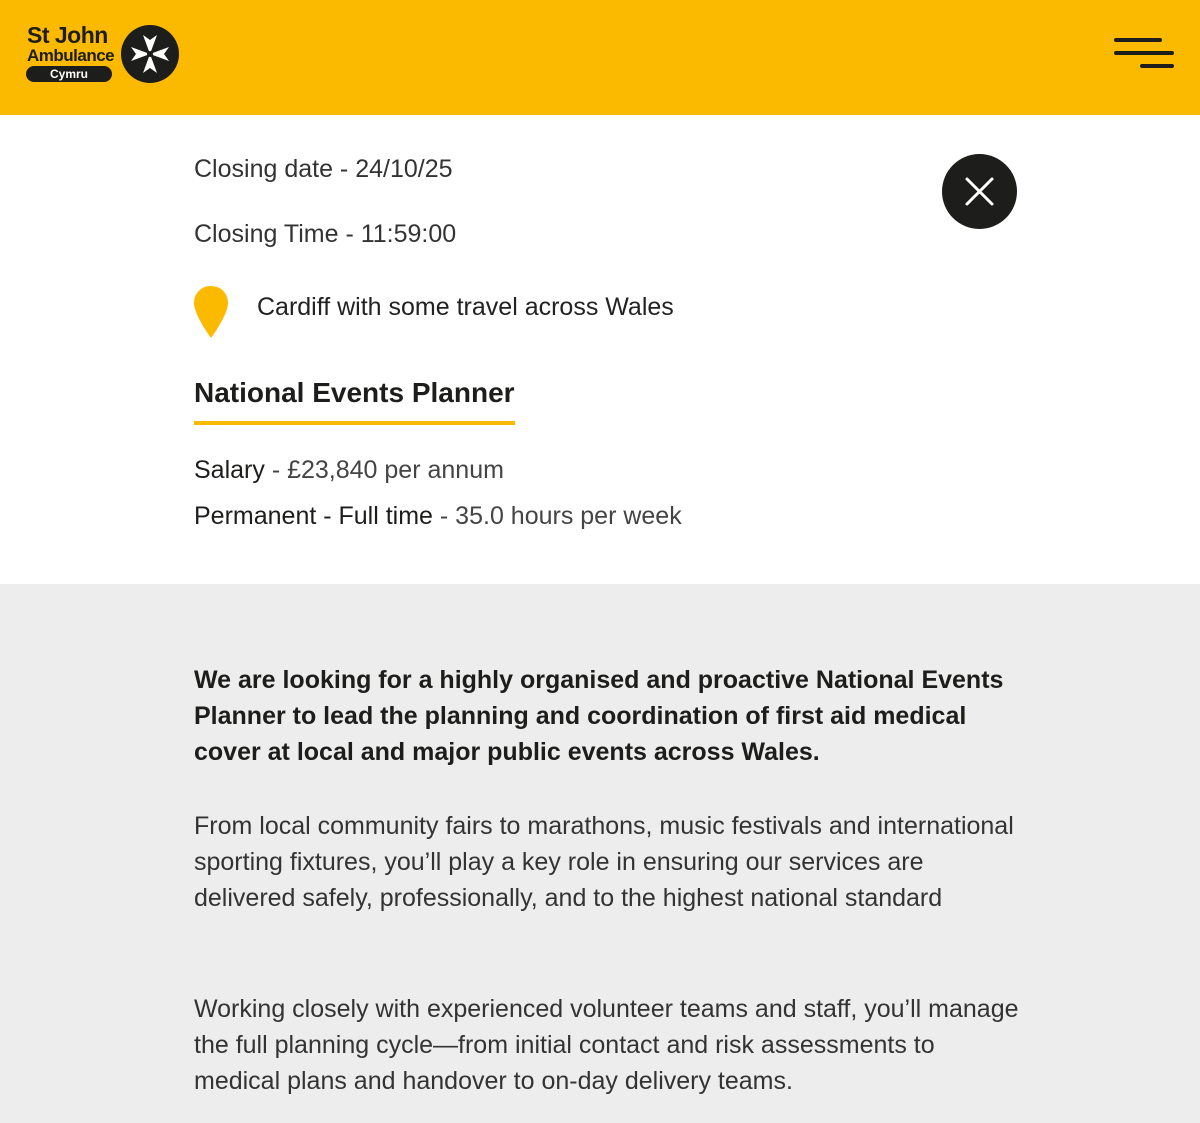 The image size is (1200, 1123). I want to click on site-header: St John Ambulance Cymru, so click(600, 57).